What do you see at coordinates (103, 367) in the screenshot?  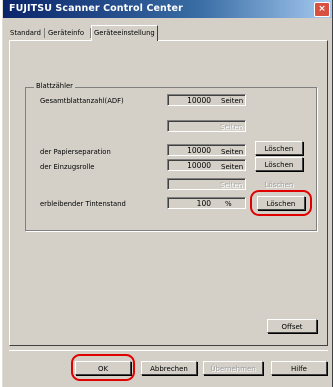 I see `highlight-ok` at bounding box center [103, 367].